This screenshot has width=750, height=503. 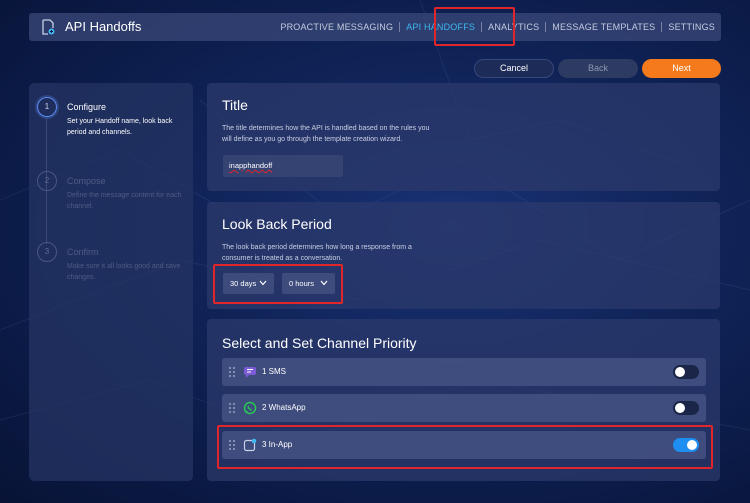 What do you see at coordinates (48, 27) in the screenshot?
I see `document-plus-icon` at bounding box center [48, 27].